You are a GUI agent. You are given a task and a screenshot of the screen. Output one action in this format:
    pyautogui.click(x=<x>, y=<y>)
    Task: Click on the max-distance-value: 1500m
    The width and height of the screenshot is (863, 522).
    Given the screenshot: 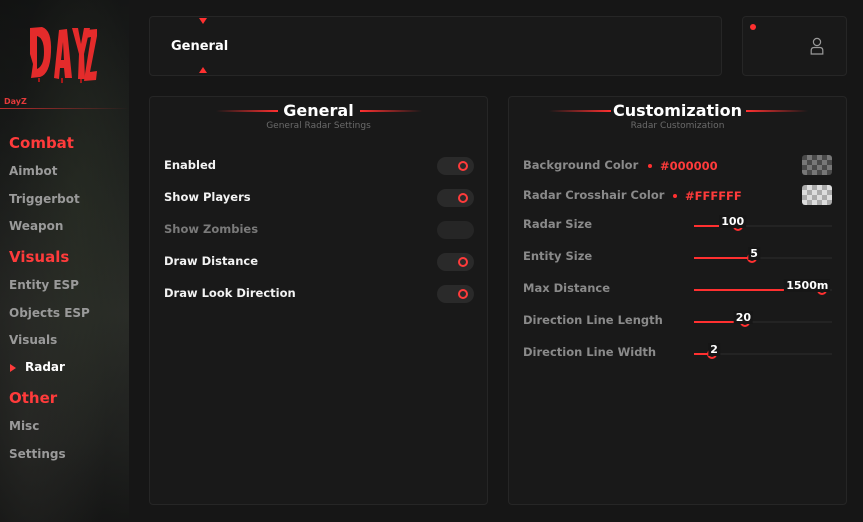 What is the action you would take?
    pyautogui.click(x=807, y=285)
    